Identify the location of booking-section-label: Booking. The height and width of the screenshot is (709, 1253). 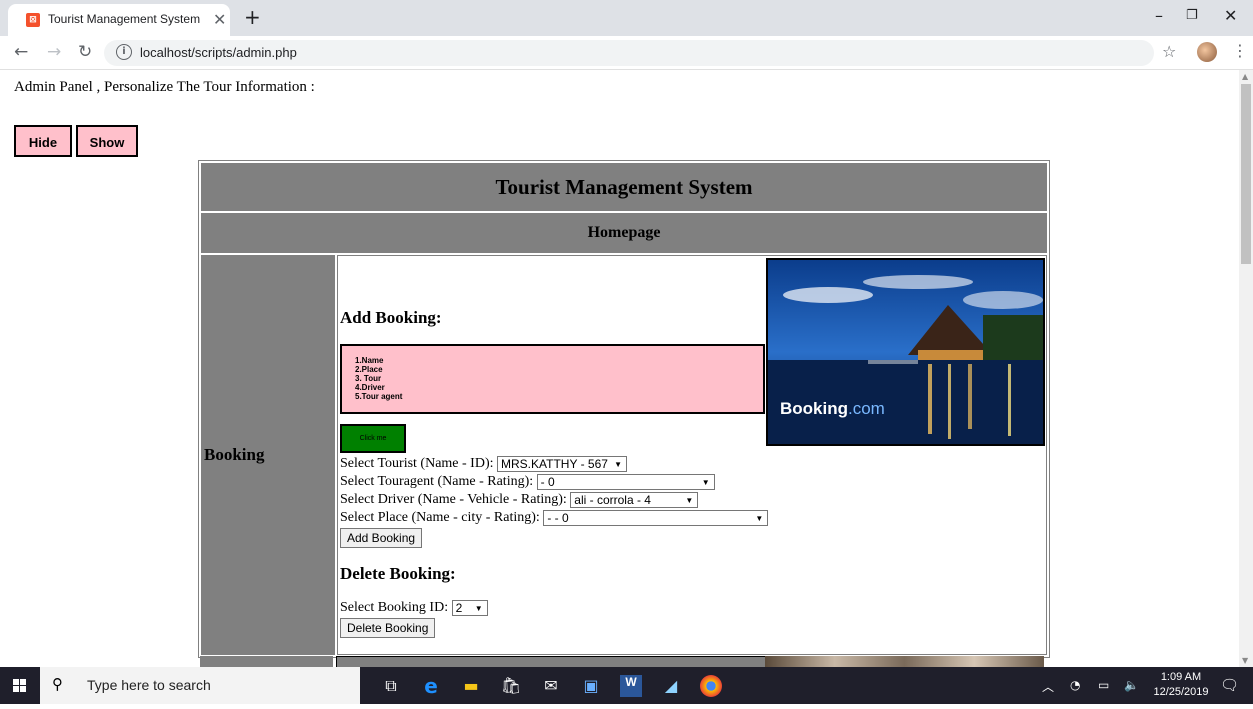
(268, 455).